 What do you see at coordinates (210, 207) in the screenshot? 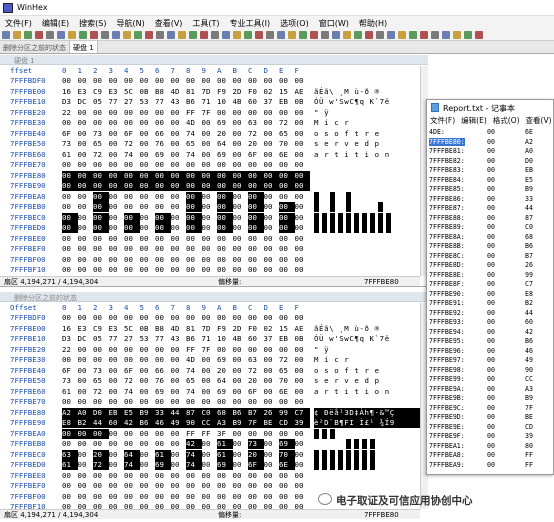
I see `hex-row: 7FFFBEB0 00 00 00 00 00 00 00 00 00 00 00 00 00 00 00 00` at bounding box center [210, 207].